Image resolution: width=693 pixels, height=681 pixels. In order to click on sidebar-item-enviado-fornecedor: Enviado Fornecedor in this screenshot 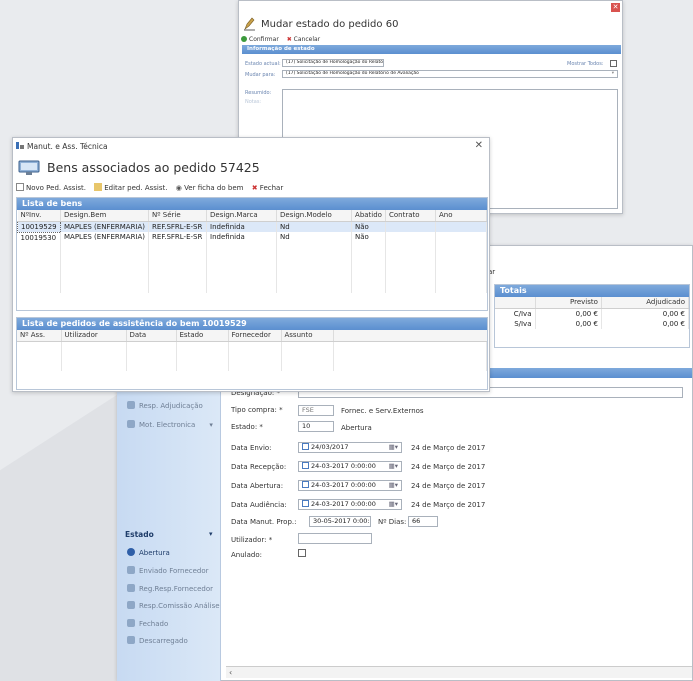, I will do `click(168, 570)`.